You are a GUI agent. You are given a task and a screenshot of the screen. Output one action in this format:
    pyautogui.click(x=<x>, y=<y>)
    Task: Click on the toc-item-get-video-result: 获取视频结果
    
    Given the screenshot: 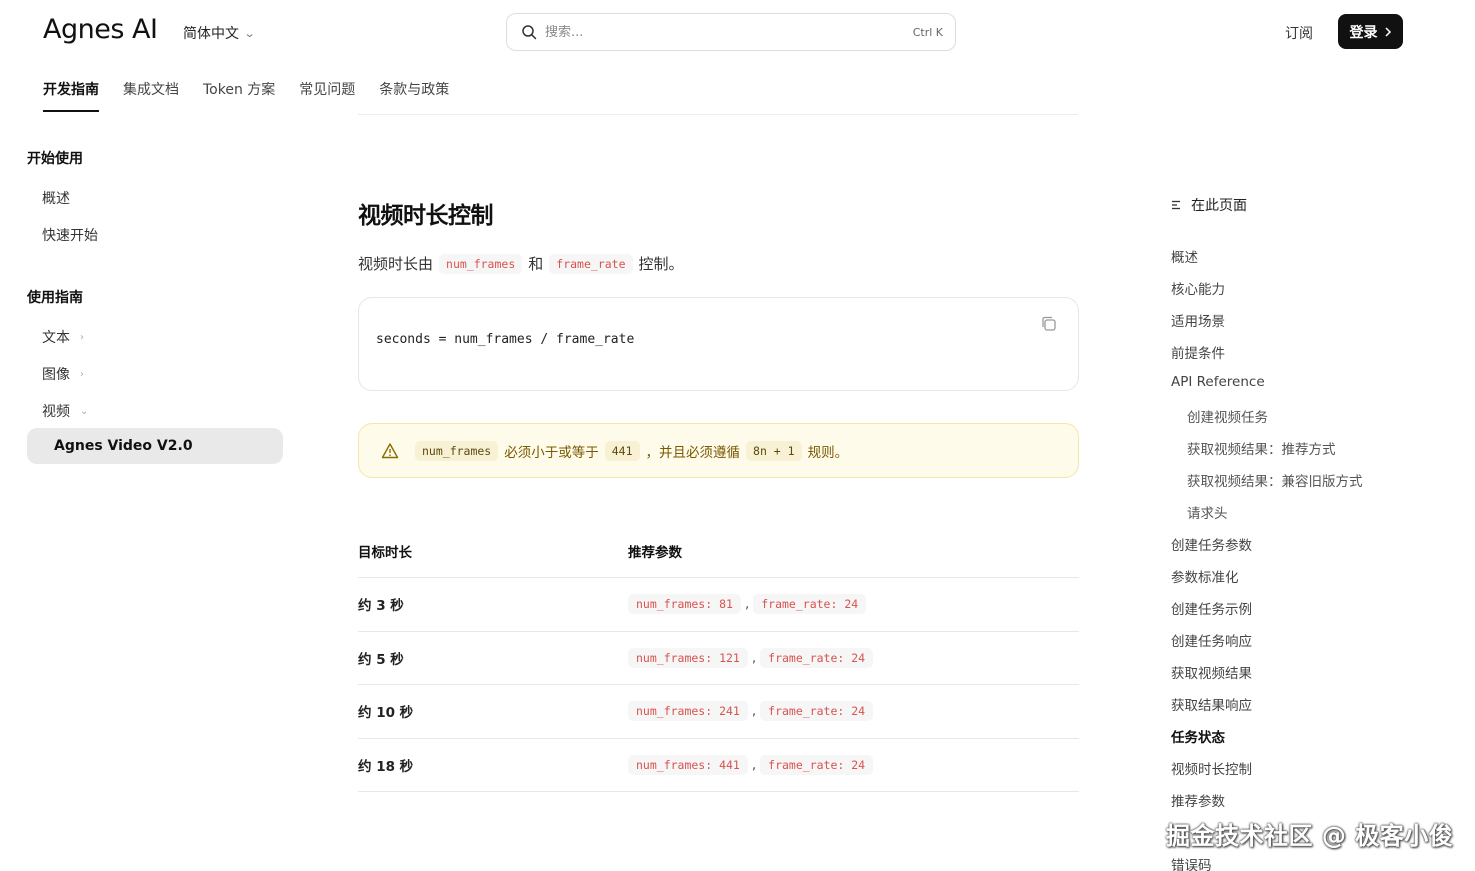 What is the action you would take?
    pyautogui.click(x=1211, y=672)
    